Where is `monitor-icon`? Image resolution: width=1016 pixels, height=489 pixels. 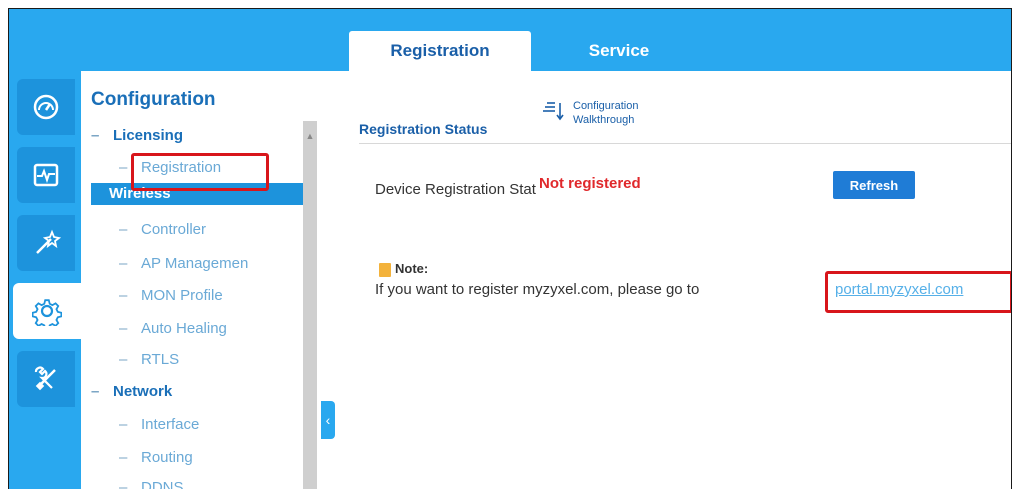
monitor-icon is located at coordinates (46, 175).